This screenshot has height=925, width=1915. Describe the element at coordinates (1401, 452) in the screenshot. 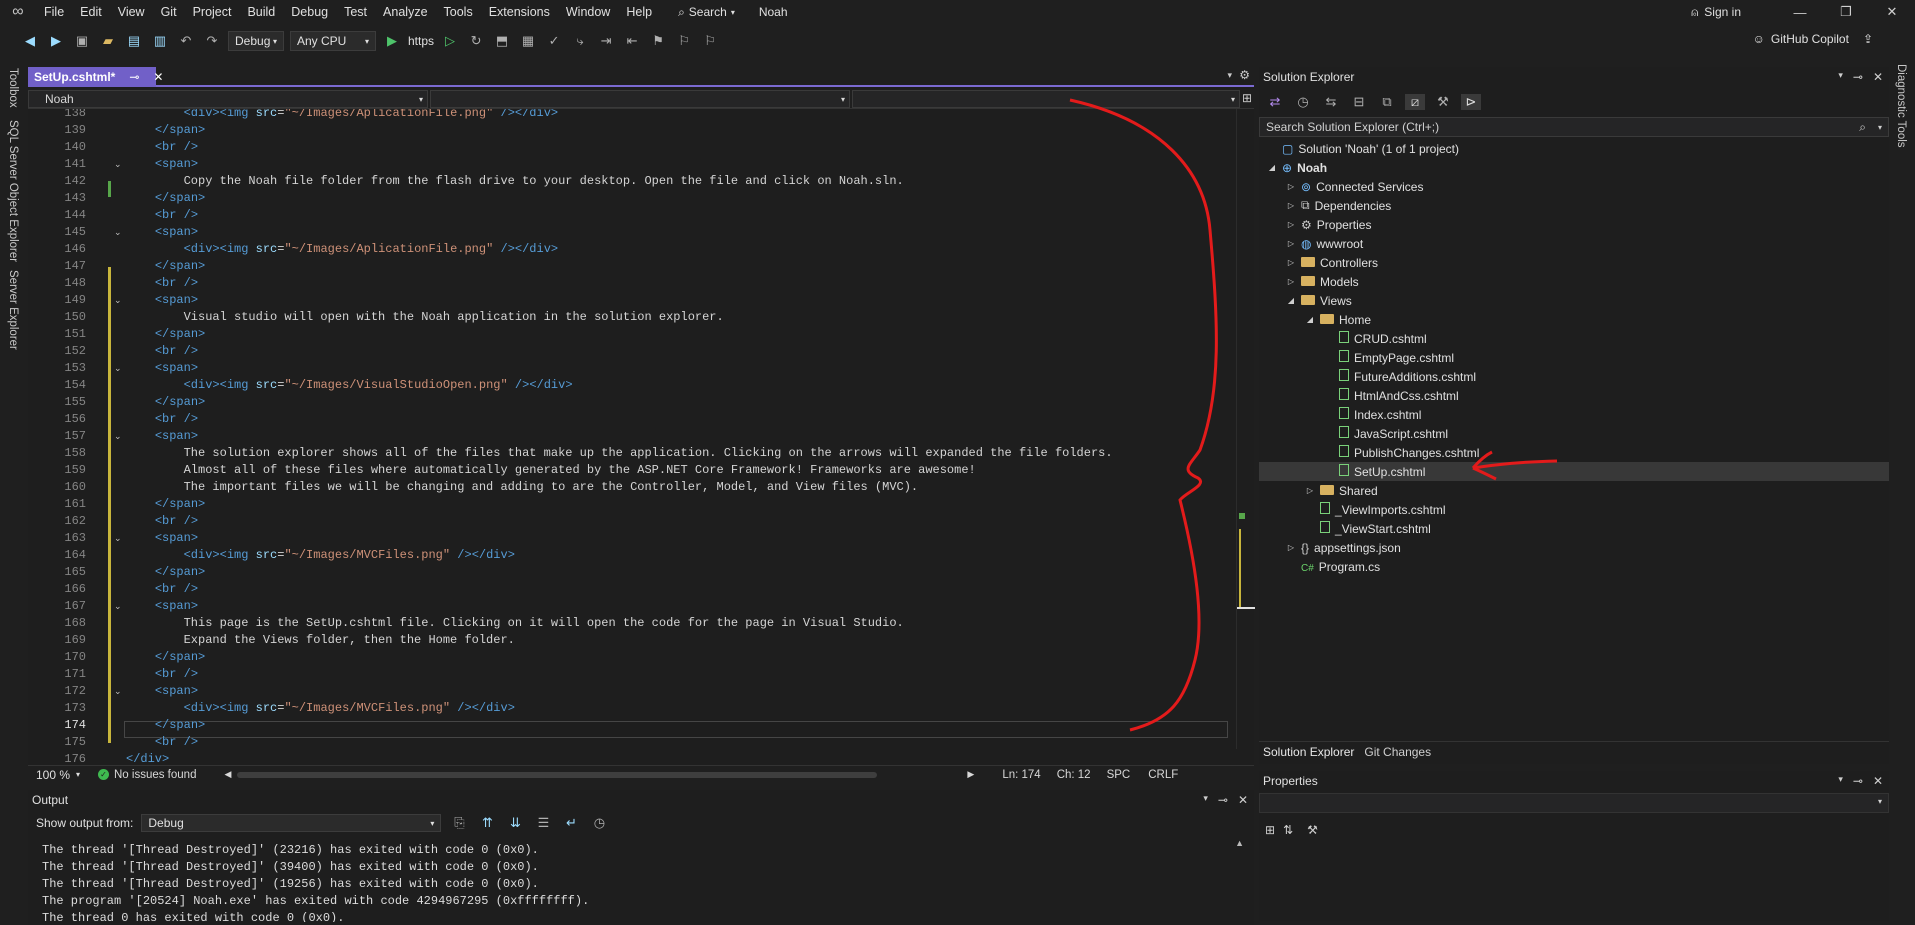

I see `tree-node-publishchanges-cshtml: PublishChanges.cshtml` at that location.